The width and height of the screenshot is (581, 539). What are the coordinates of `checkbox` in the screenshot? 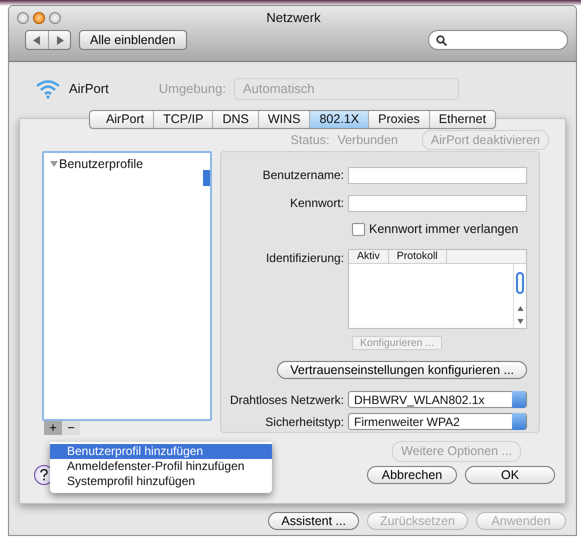 It's located at (358, 229).